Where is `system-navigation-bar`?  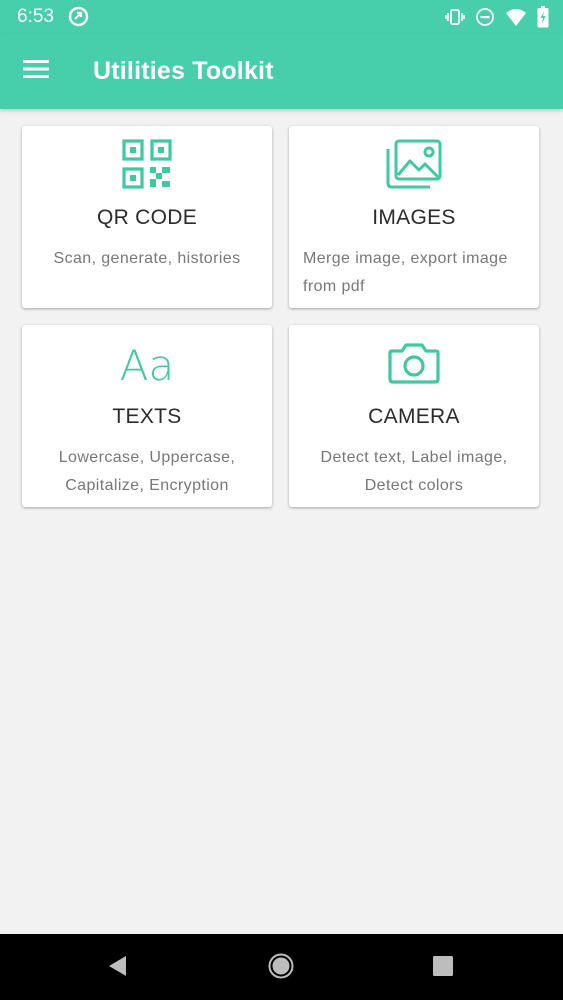 system-navigation-bar is located at coordinates (281, 967).